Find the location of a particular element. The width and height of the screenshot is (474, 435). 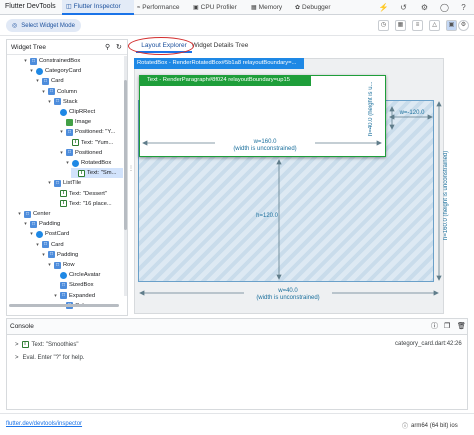

console-eval-text: Eval. Enter "?" for help. is located at coordinates (53, 358).